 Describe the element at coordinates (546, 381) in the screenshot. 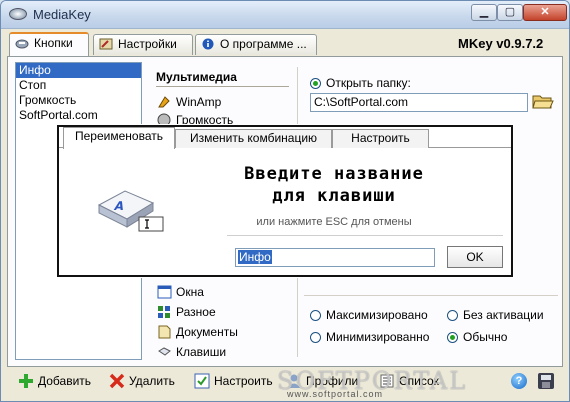

I see `save-icon` at that location.